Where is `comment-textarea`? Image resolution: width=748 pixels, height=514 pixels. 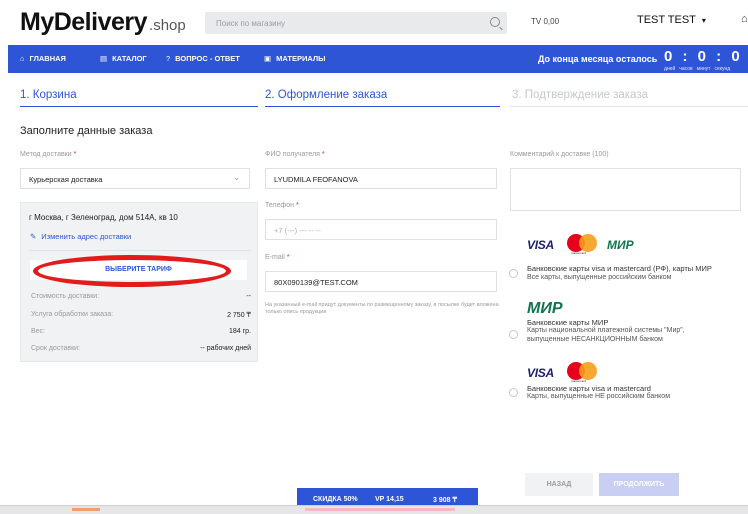 comment-textarea is located at coordinates (625, 189).